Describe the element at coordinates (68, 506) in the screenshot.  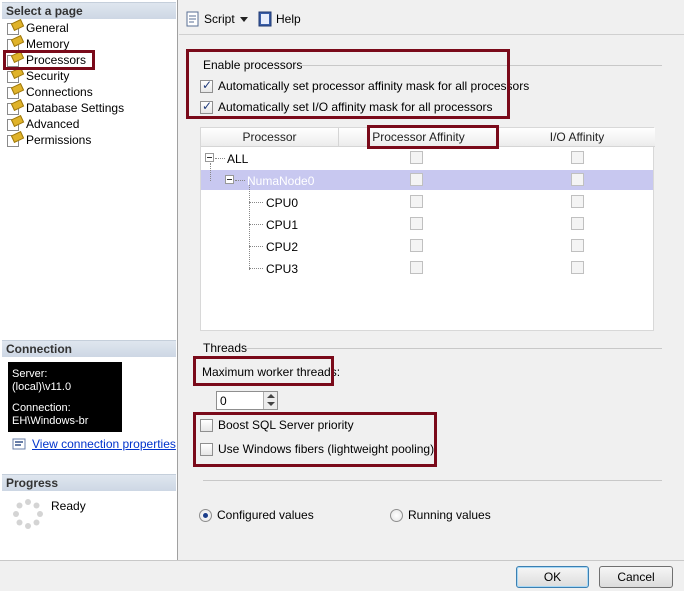
I see `progress-status: Ready` at that location.